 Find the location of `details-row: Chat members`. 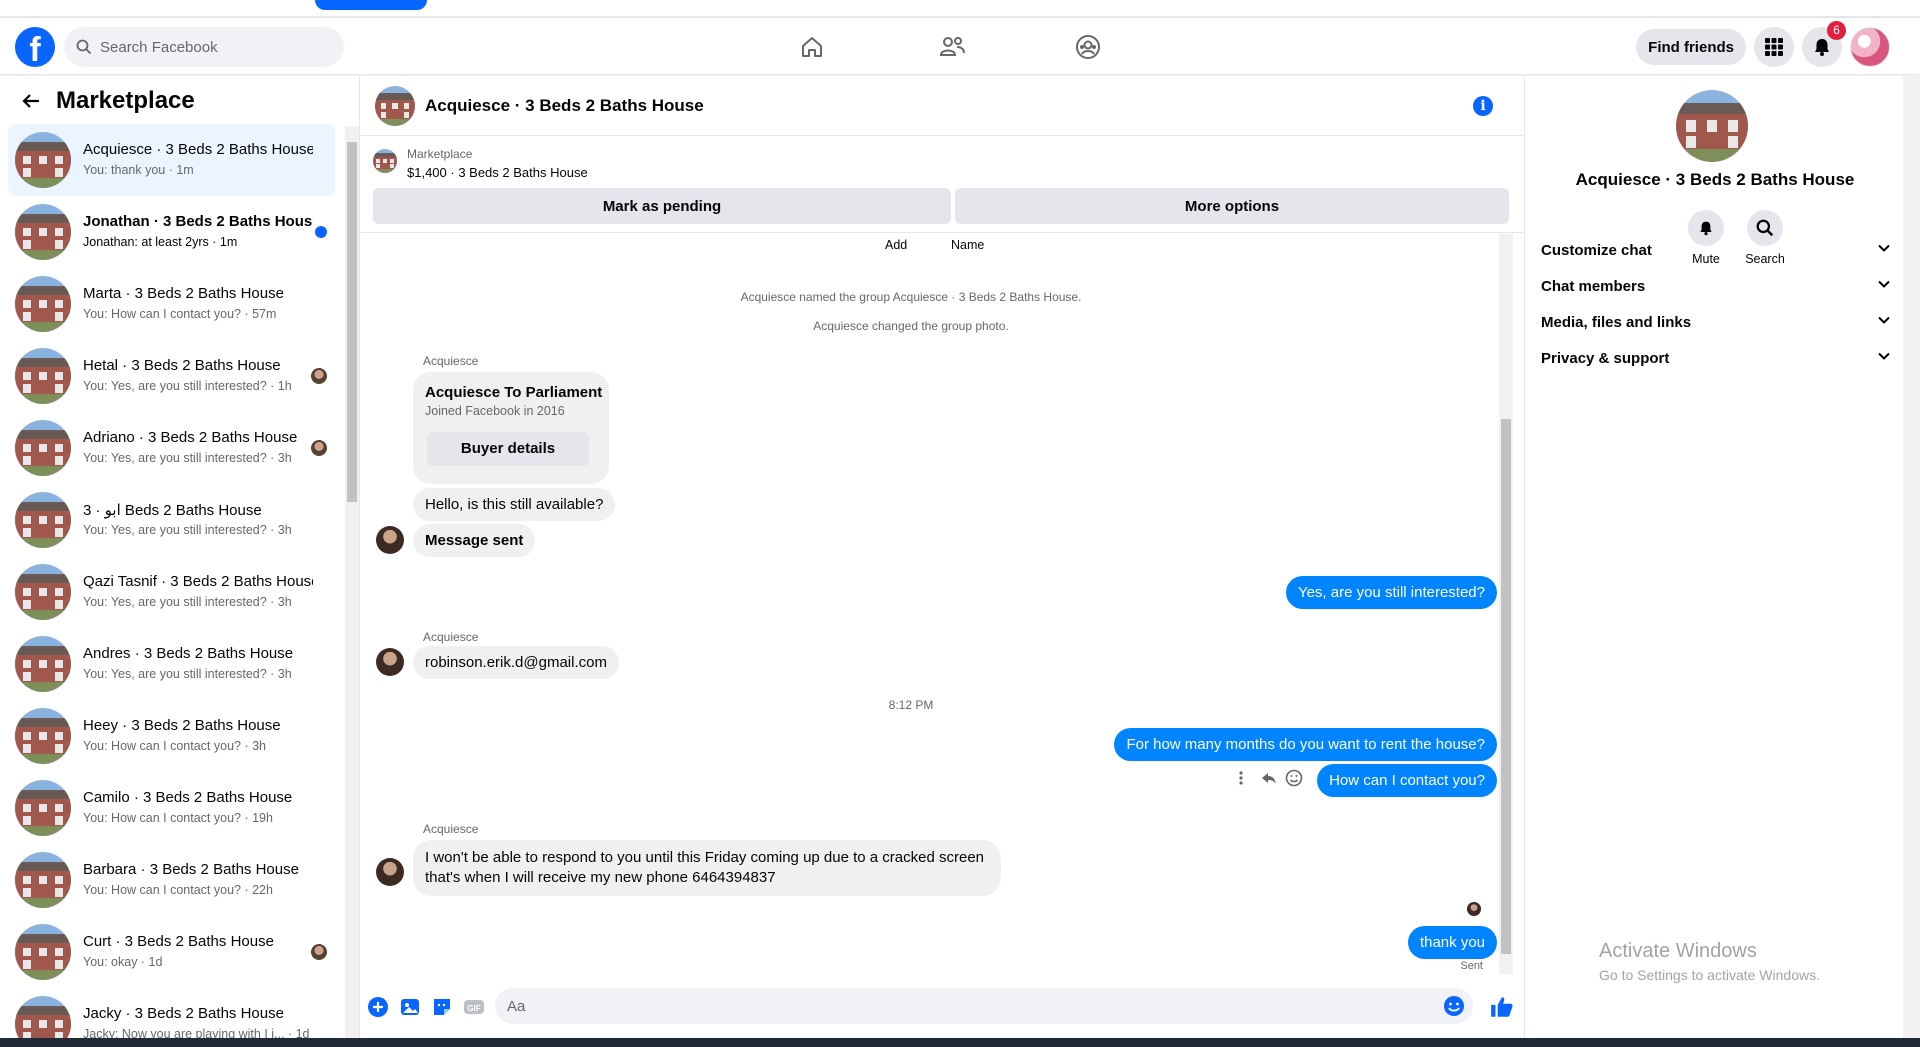

details-row: Chat members is located at coordinates (1716, 286).